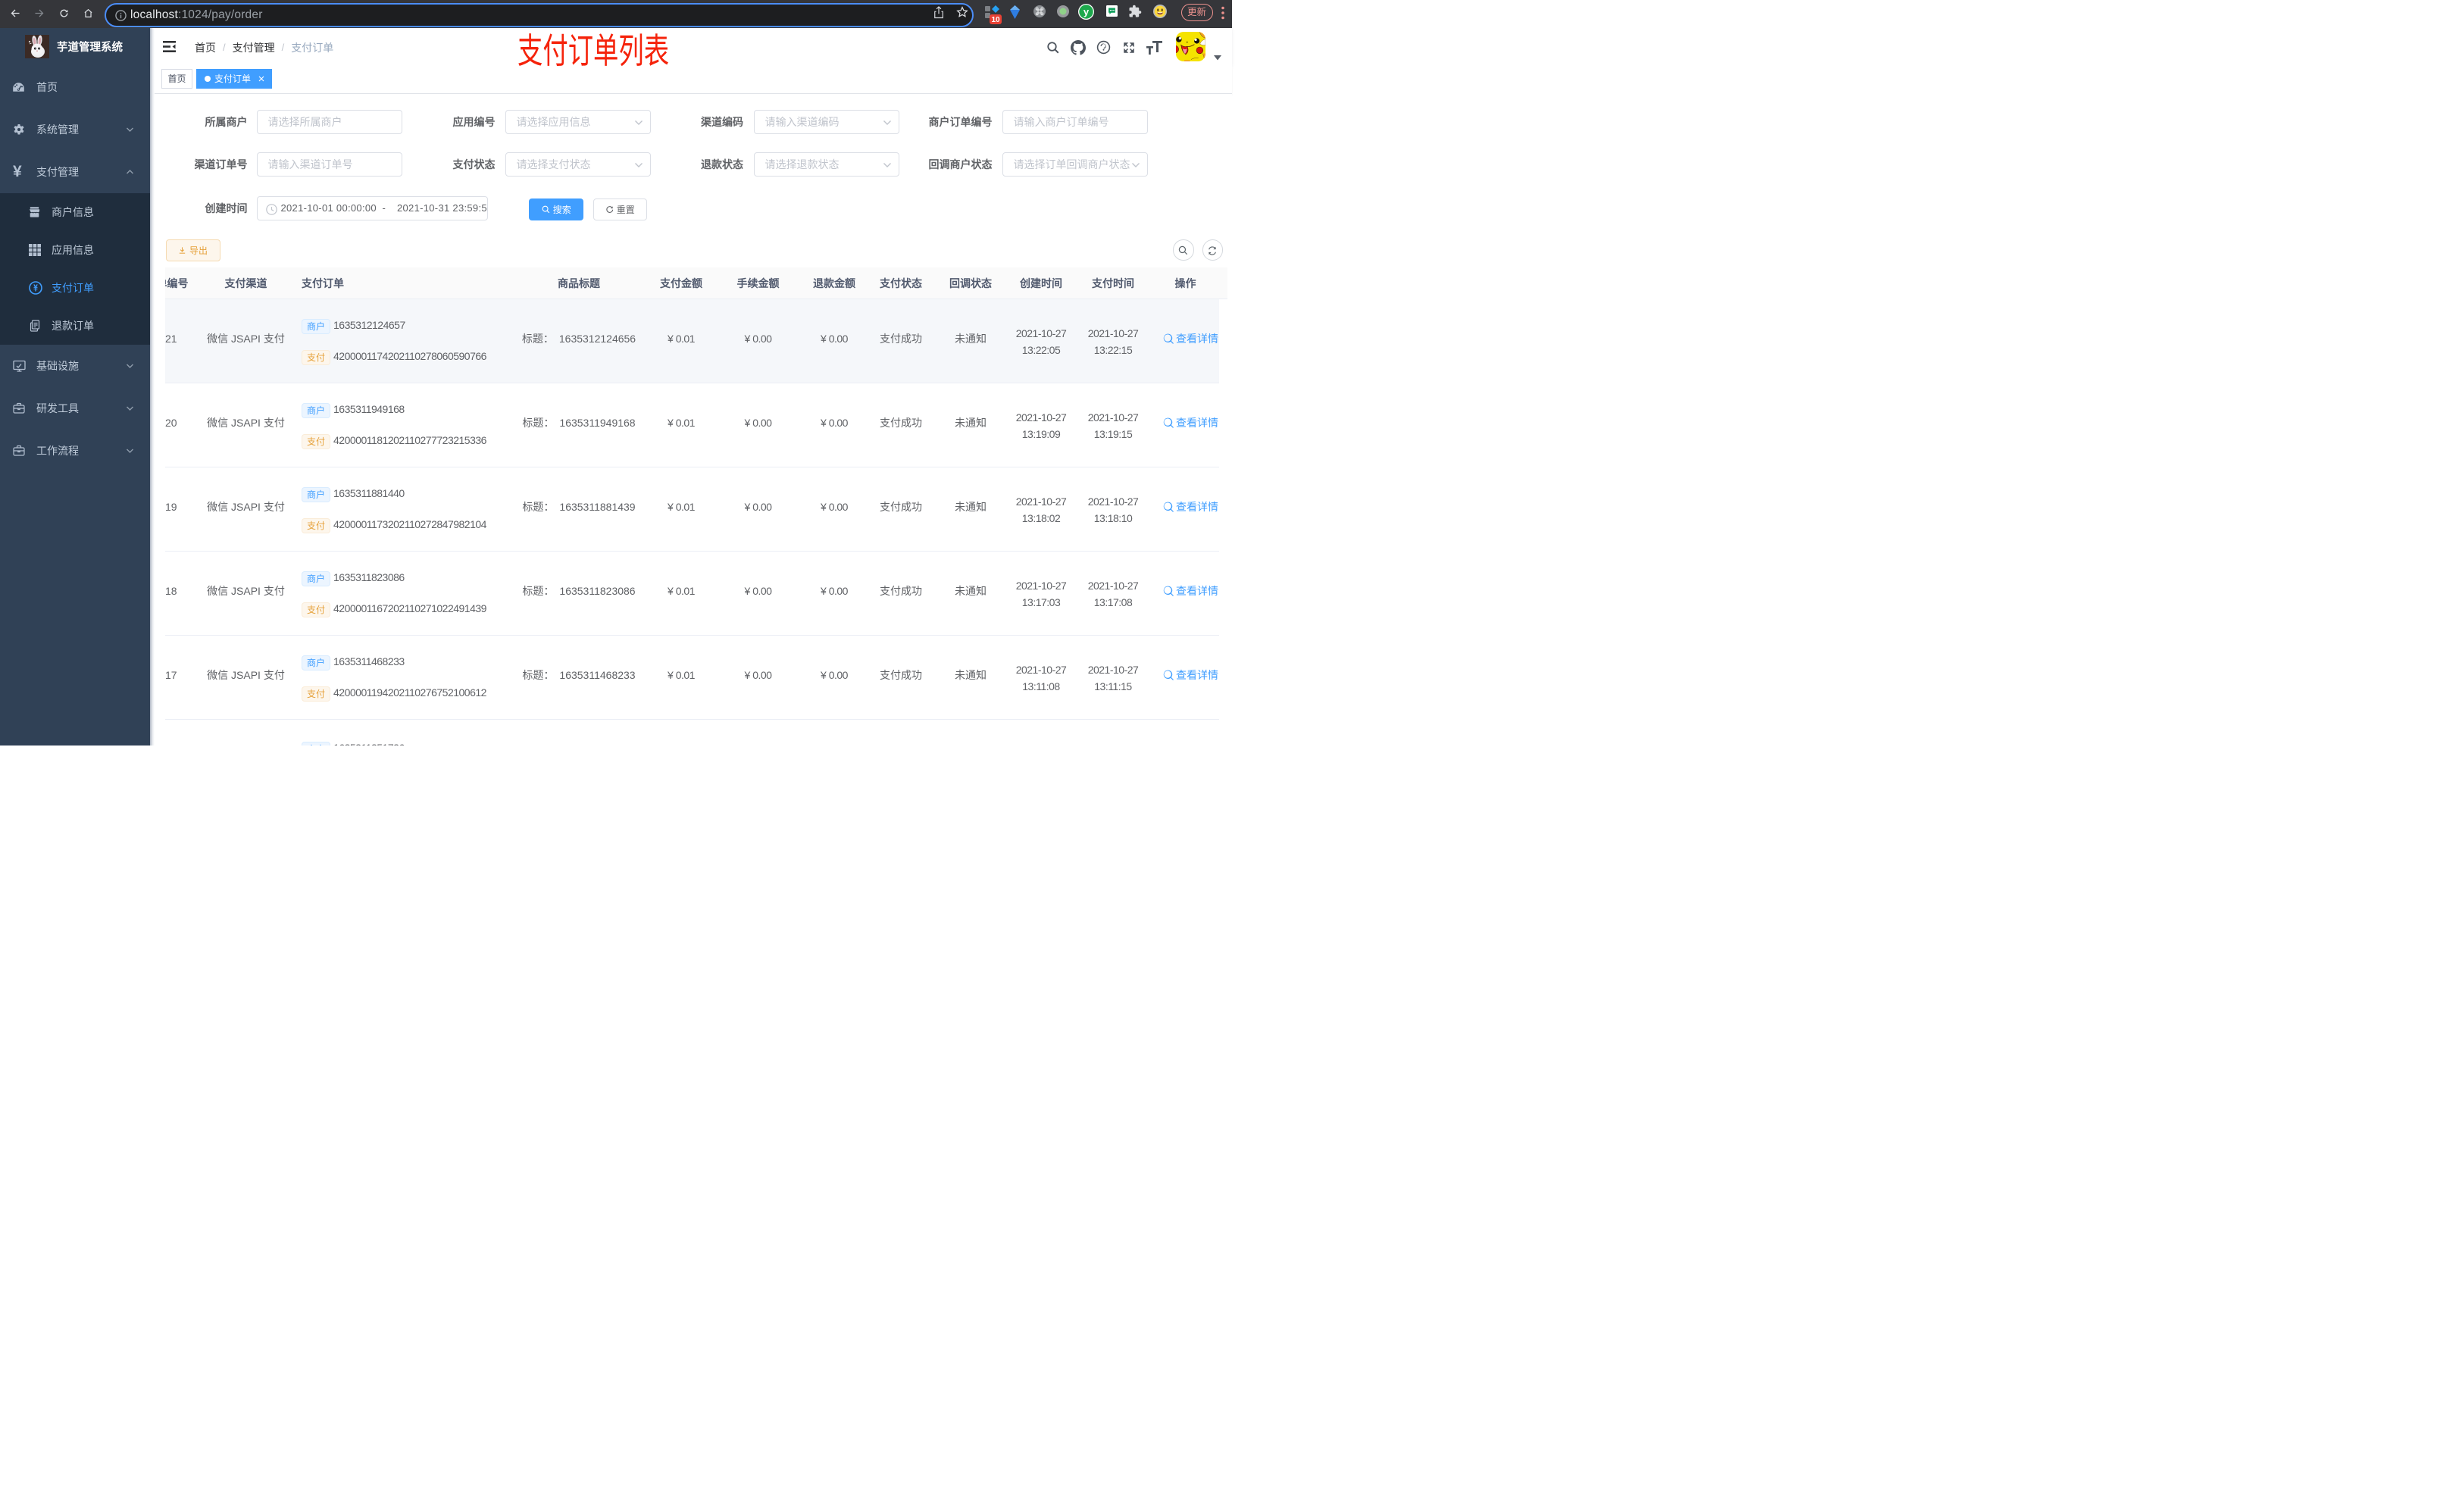  I want to click on svg-text: y, so click(1086, 11).